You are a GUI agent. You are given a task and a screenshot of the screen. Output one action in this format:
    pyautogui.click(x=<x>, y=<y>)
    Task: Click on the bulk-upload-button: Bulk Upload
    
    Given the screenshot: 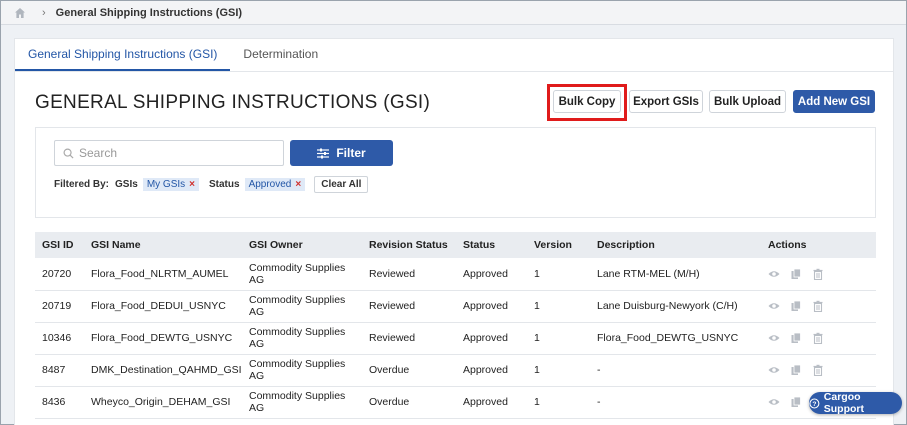 What is the action you would take?
    pyautogui.click(x=747, y=101)
    